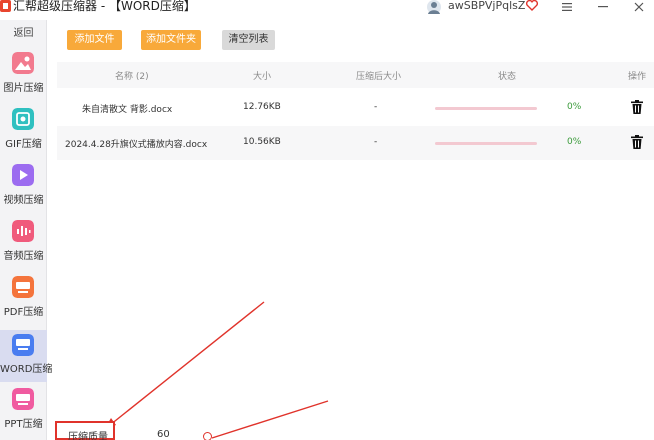  I want to click on column-header-size: 大小, so click(262, 75).